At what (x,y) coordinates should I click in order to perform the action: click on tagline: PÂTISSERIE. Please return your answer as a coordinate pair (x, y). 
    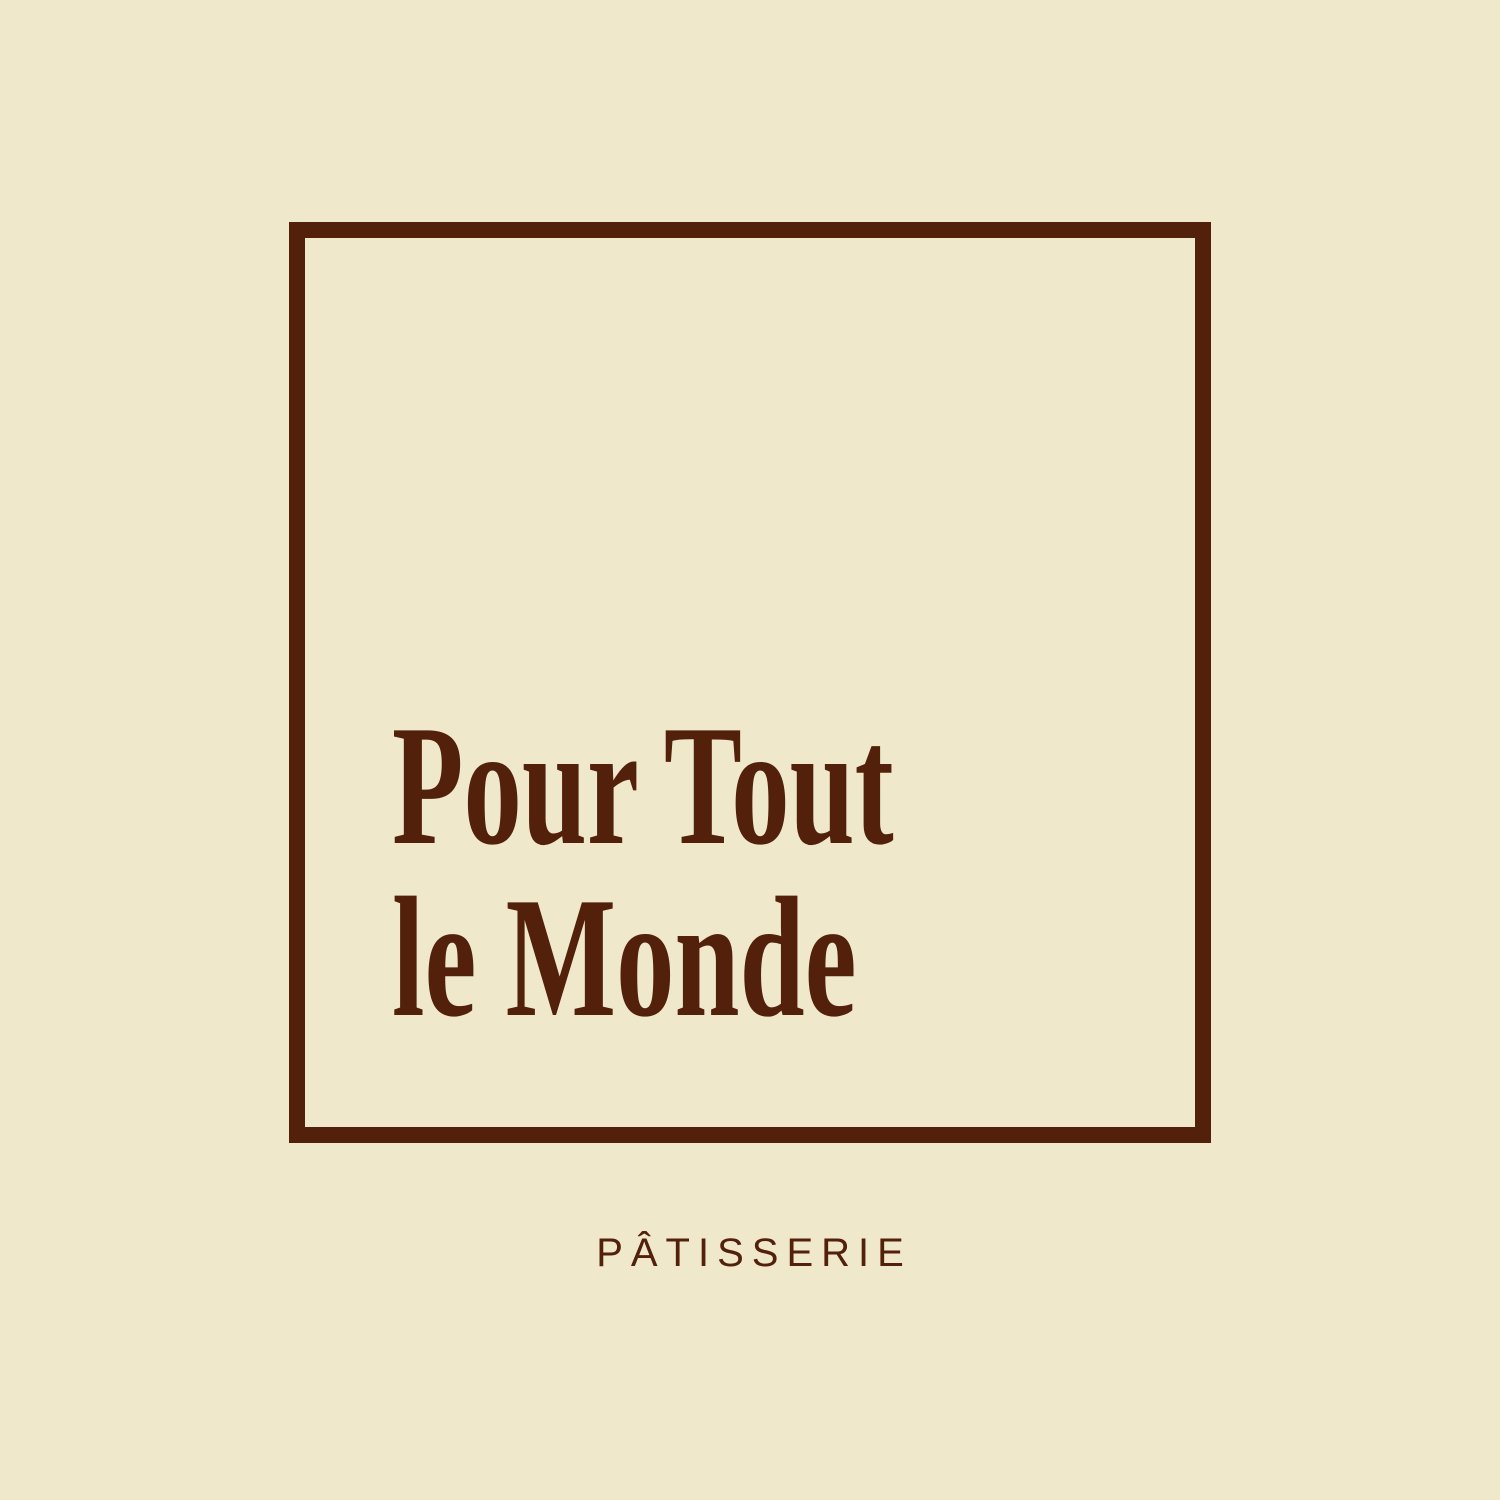
    Looking at the image, I should click on (754, 1253).